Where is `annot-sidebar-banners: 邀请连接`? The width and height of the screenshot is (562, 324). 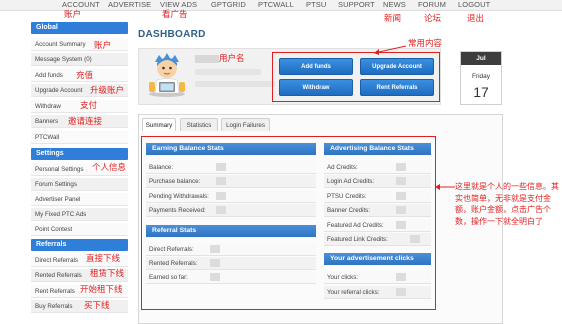
annot-sidebar-banners: 邀请连接 is located at coordinates (85, 122).